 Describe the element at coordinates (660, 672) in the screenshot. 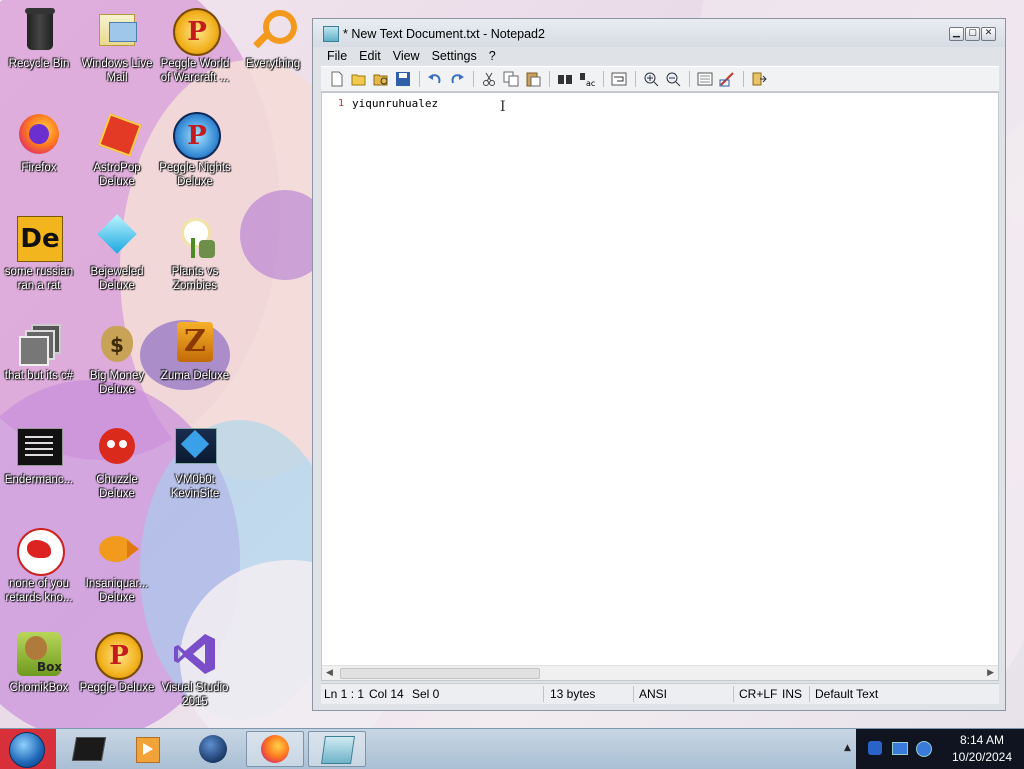

I see `horizontal-scrollbar: ◀ ▶` at that location.